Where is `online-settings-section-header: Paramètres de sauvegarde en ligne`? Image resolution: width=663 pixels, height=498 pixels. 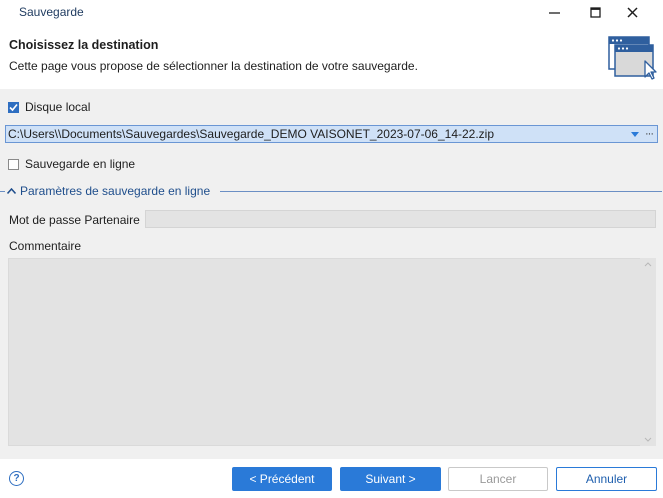 online-settings-section-header: Paramètres de sauvegarde en ligne is located at coordinates (108, 191).